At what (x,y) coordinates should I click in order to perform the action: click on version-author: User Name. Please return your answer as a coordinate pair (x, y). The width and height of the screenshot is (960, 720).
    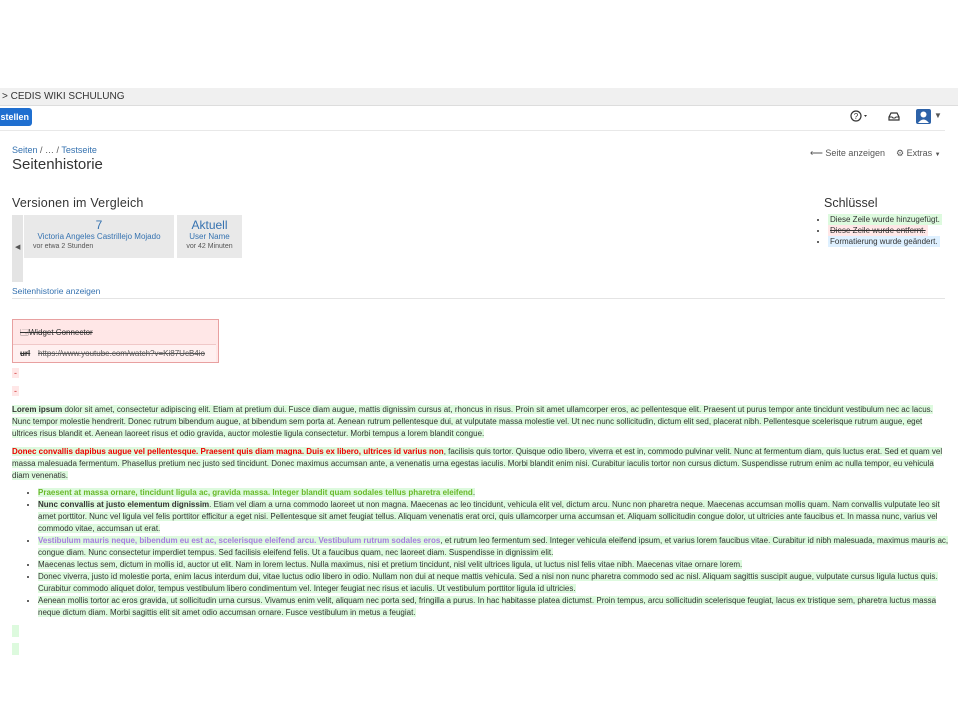
    Looking at the image, I should click on (209, 236).